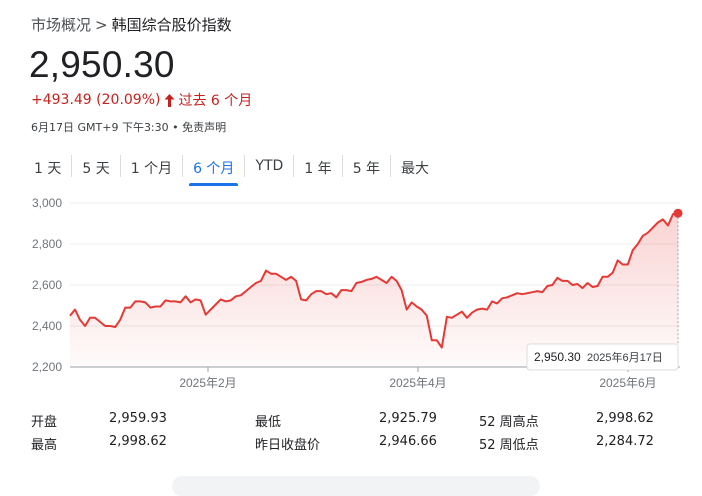  Describe the element at coordinates (102, 64) in the screenshot. I see `current-price: 2,950.30` at that location.